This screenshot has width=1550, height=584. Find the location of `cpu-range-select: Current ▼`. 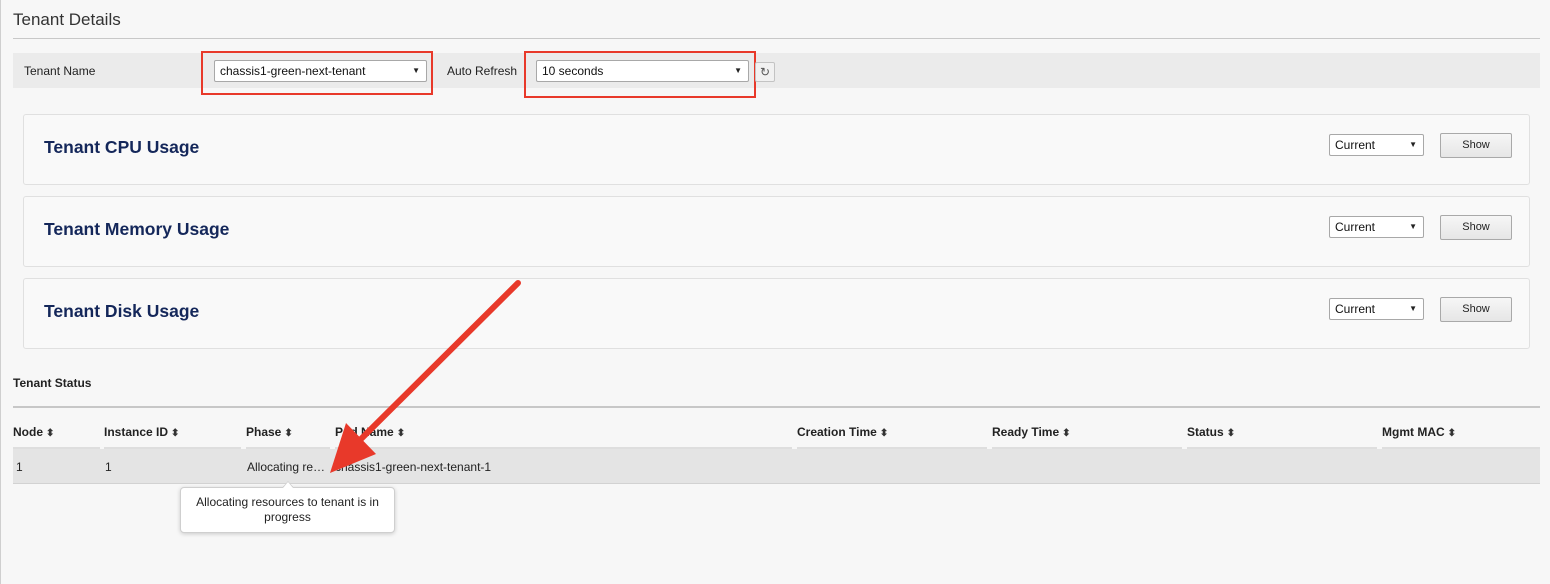

cpu-range-select: Current ▼ is located at coordinates (1376, 145).